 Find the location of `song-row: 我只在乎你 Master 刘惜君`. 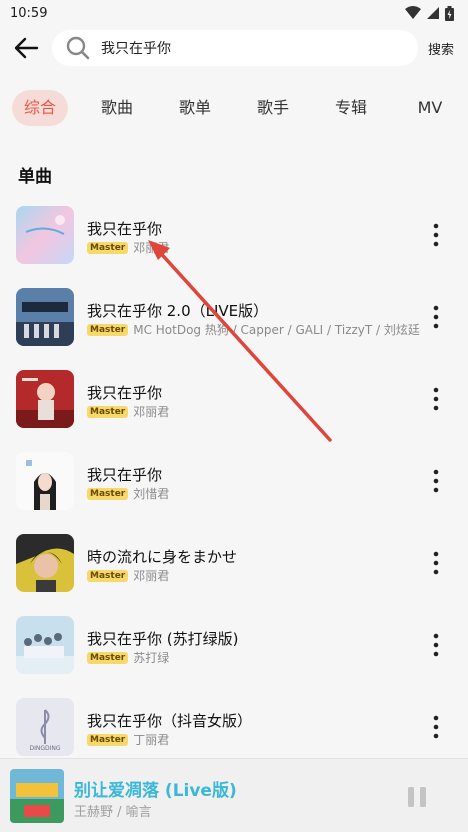

song-row: 我只在乎你 Master 刘惜君 is located at coordinates (234, 482).